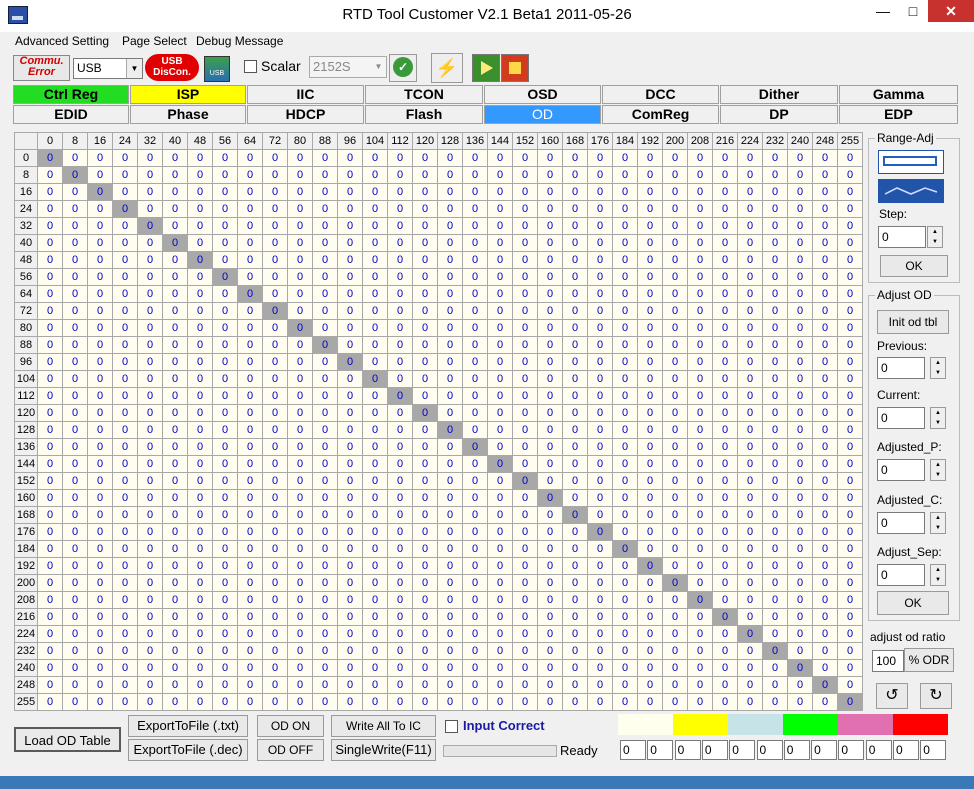 This screenshot has width=974, height=789. What do you see at coordinates (779, 114) in the screenshot?
I see `tab-dp: DP` at bounding box center [779, 114].